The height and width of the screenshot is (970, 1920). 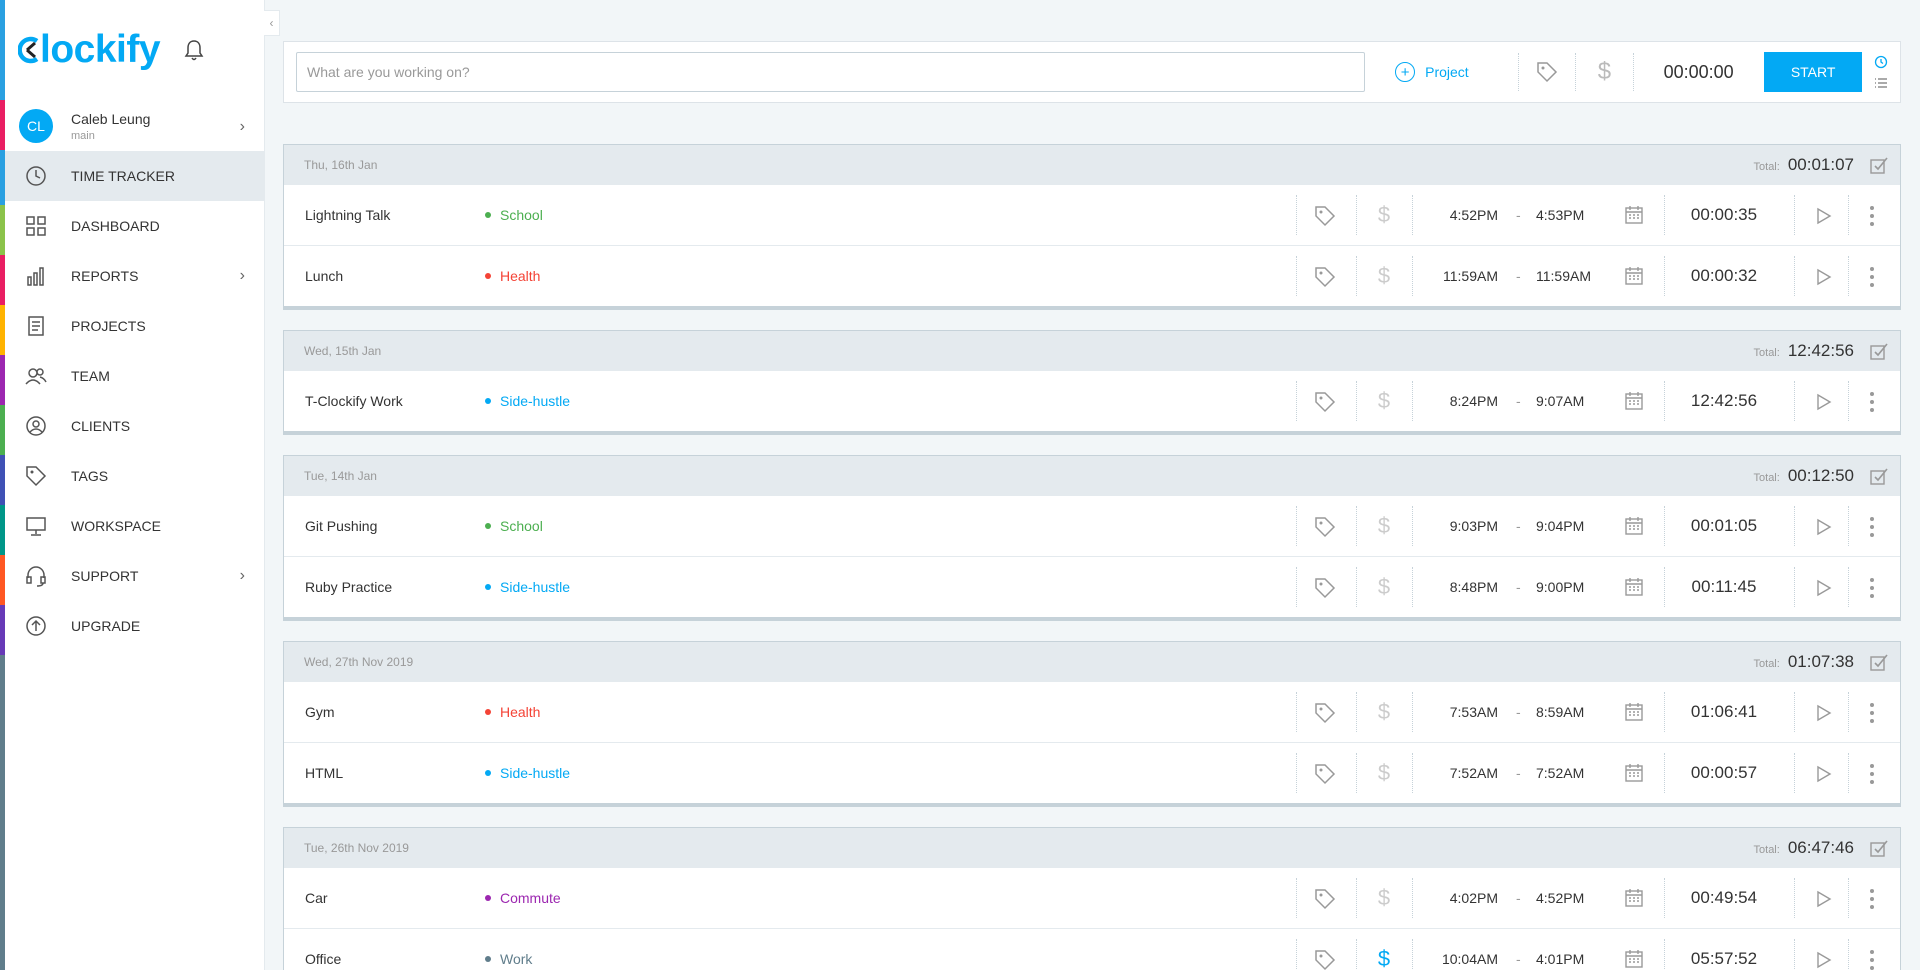 What do you see at coordinates (1724, 712) in the screenshot?
I see `entry-duration: 01:06:41` at bounding box center [1724, 712].